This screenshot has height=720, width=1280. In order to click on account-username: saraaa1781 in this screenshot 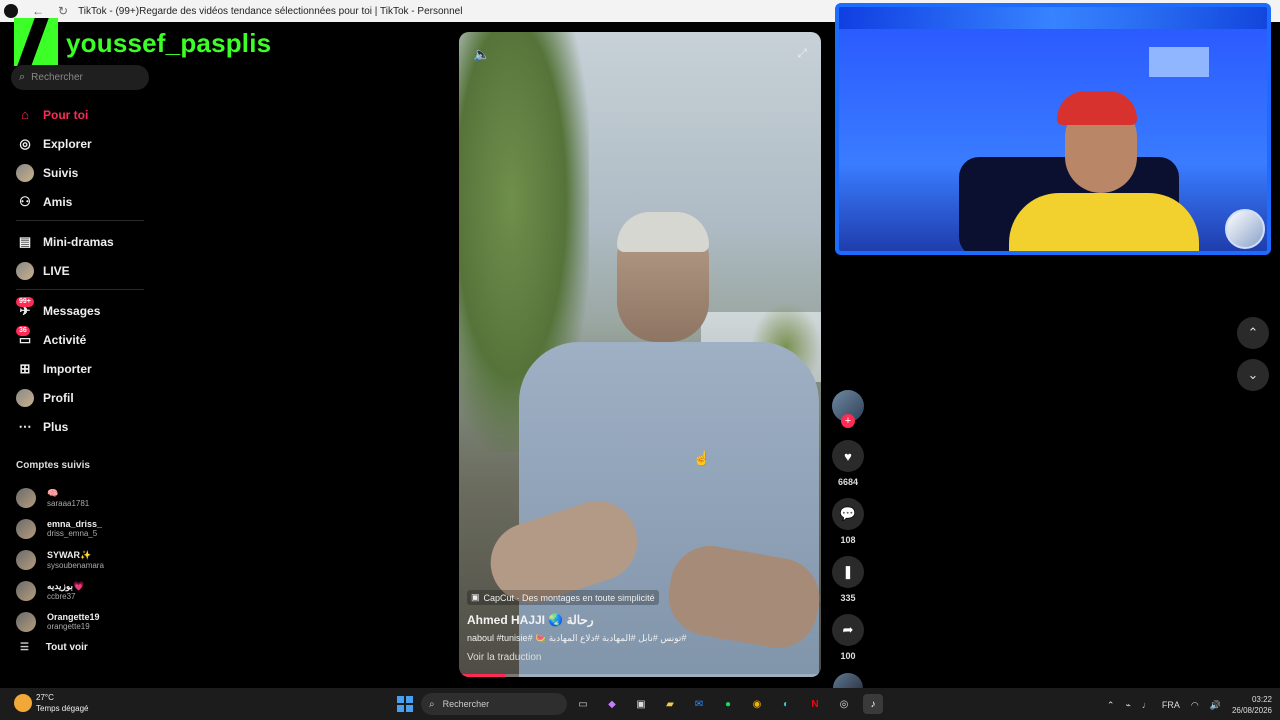, I will do `click(68, 503)`.